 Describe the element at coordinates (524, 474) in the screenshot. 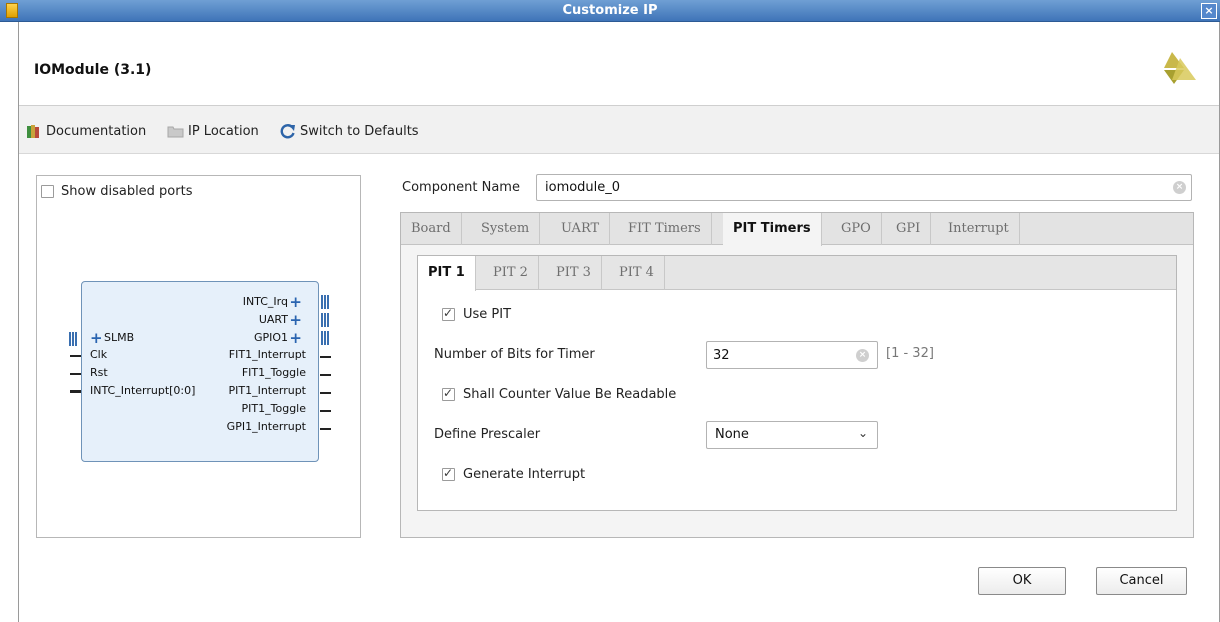

I see `generate-interrupt-label: Generate Interrupt` at that location.